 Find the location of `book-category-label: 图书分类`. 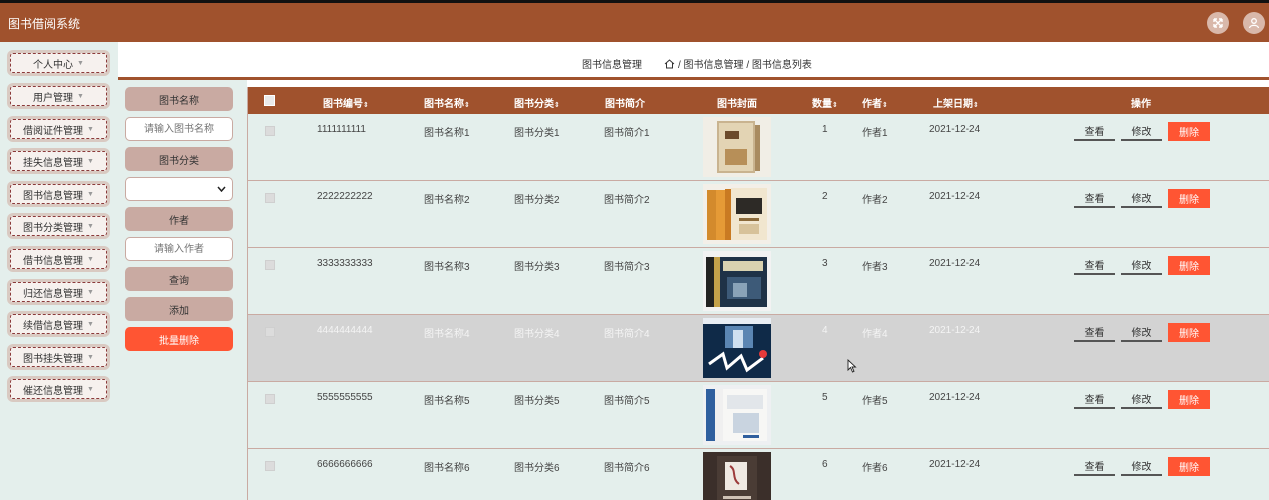

book-category-label: 图书分类 is located at coordinates (179, 159).